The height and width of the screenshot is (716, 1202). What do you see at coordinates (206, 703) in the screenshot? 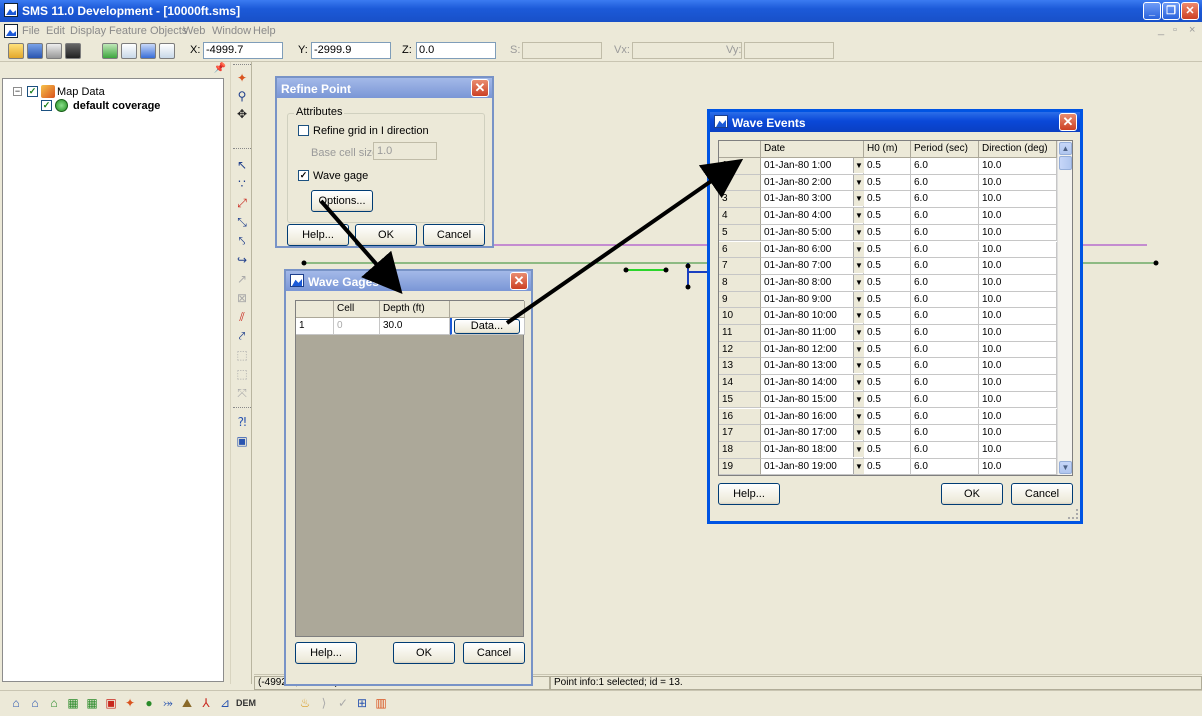
I see `1d-grid-module-icon: ⅄` at bounding box center [206, 703].